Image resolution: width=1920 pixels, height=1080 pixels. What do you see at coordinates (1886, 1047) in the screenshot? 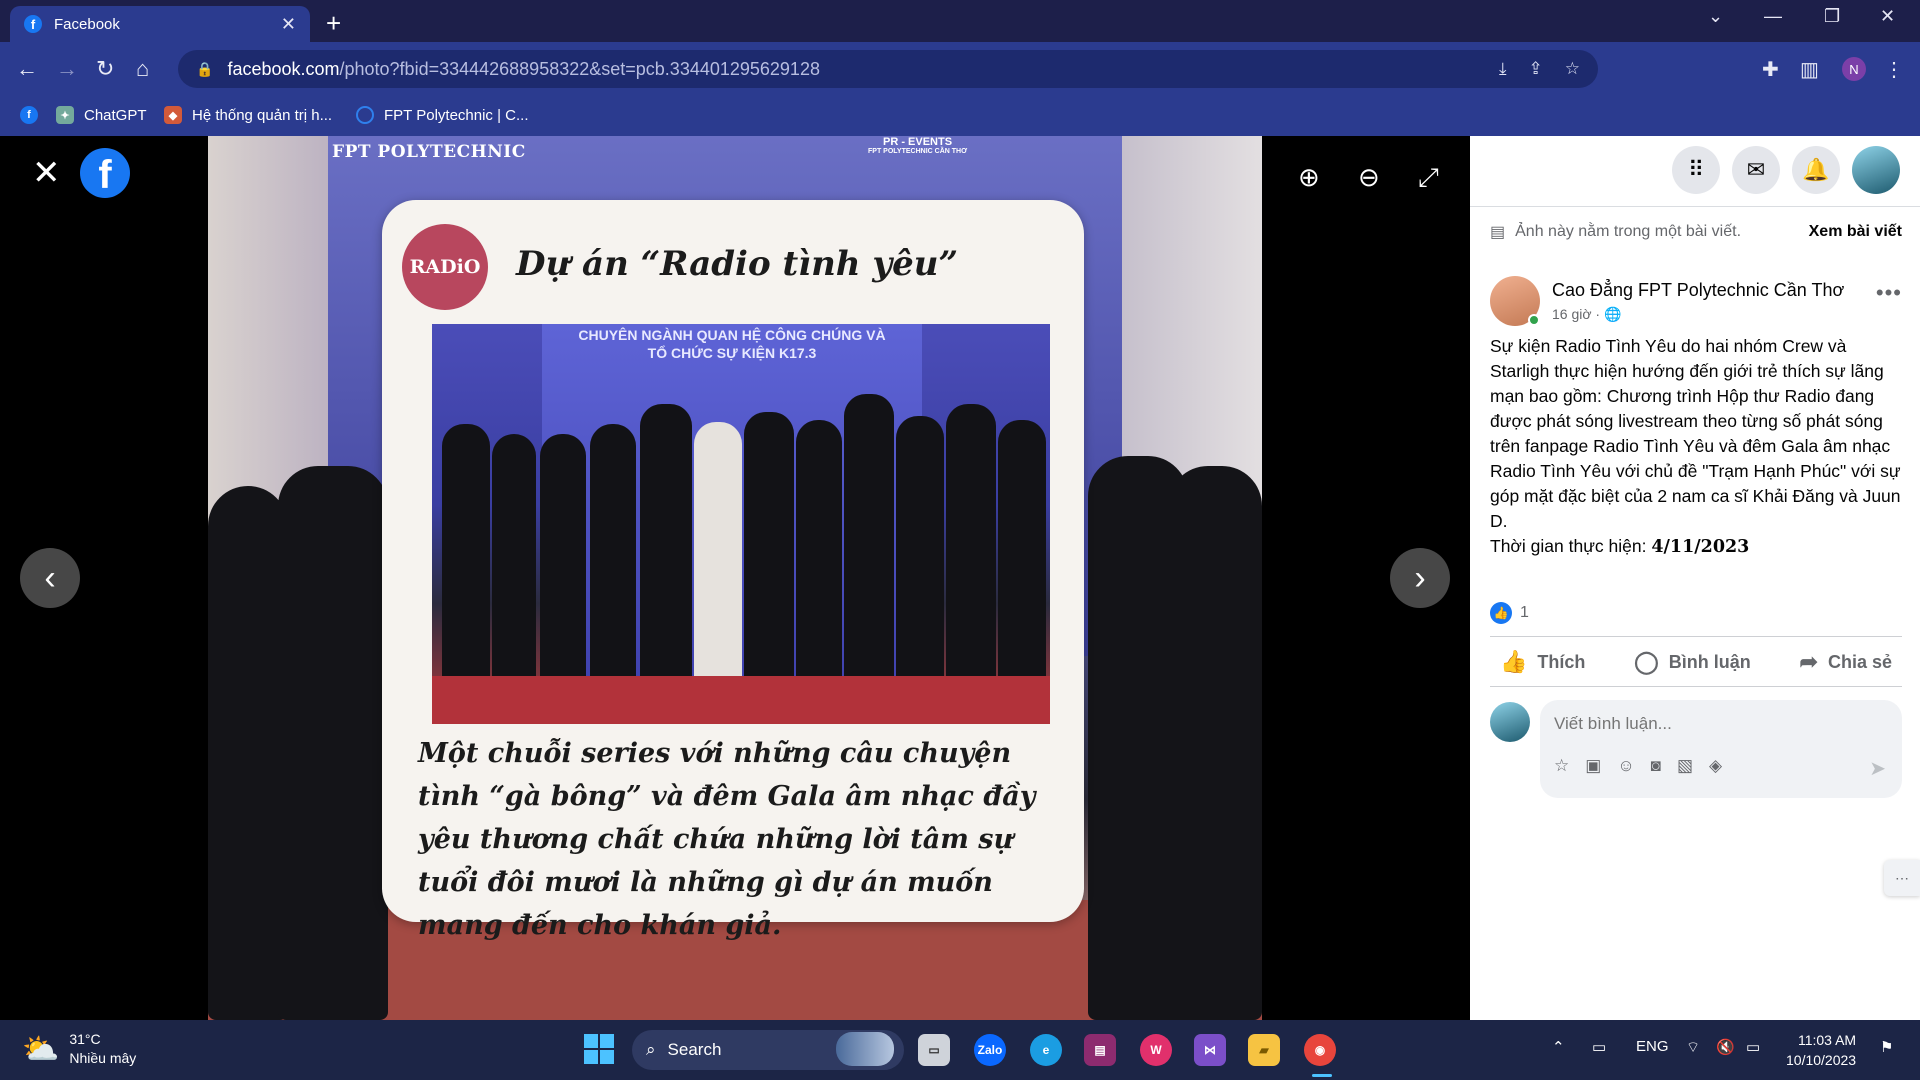
I see `notification-icon: ⚑` at bounding box center [1886, 1047].